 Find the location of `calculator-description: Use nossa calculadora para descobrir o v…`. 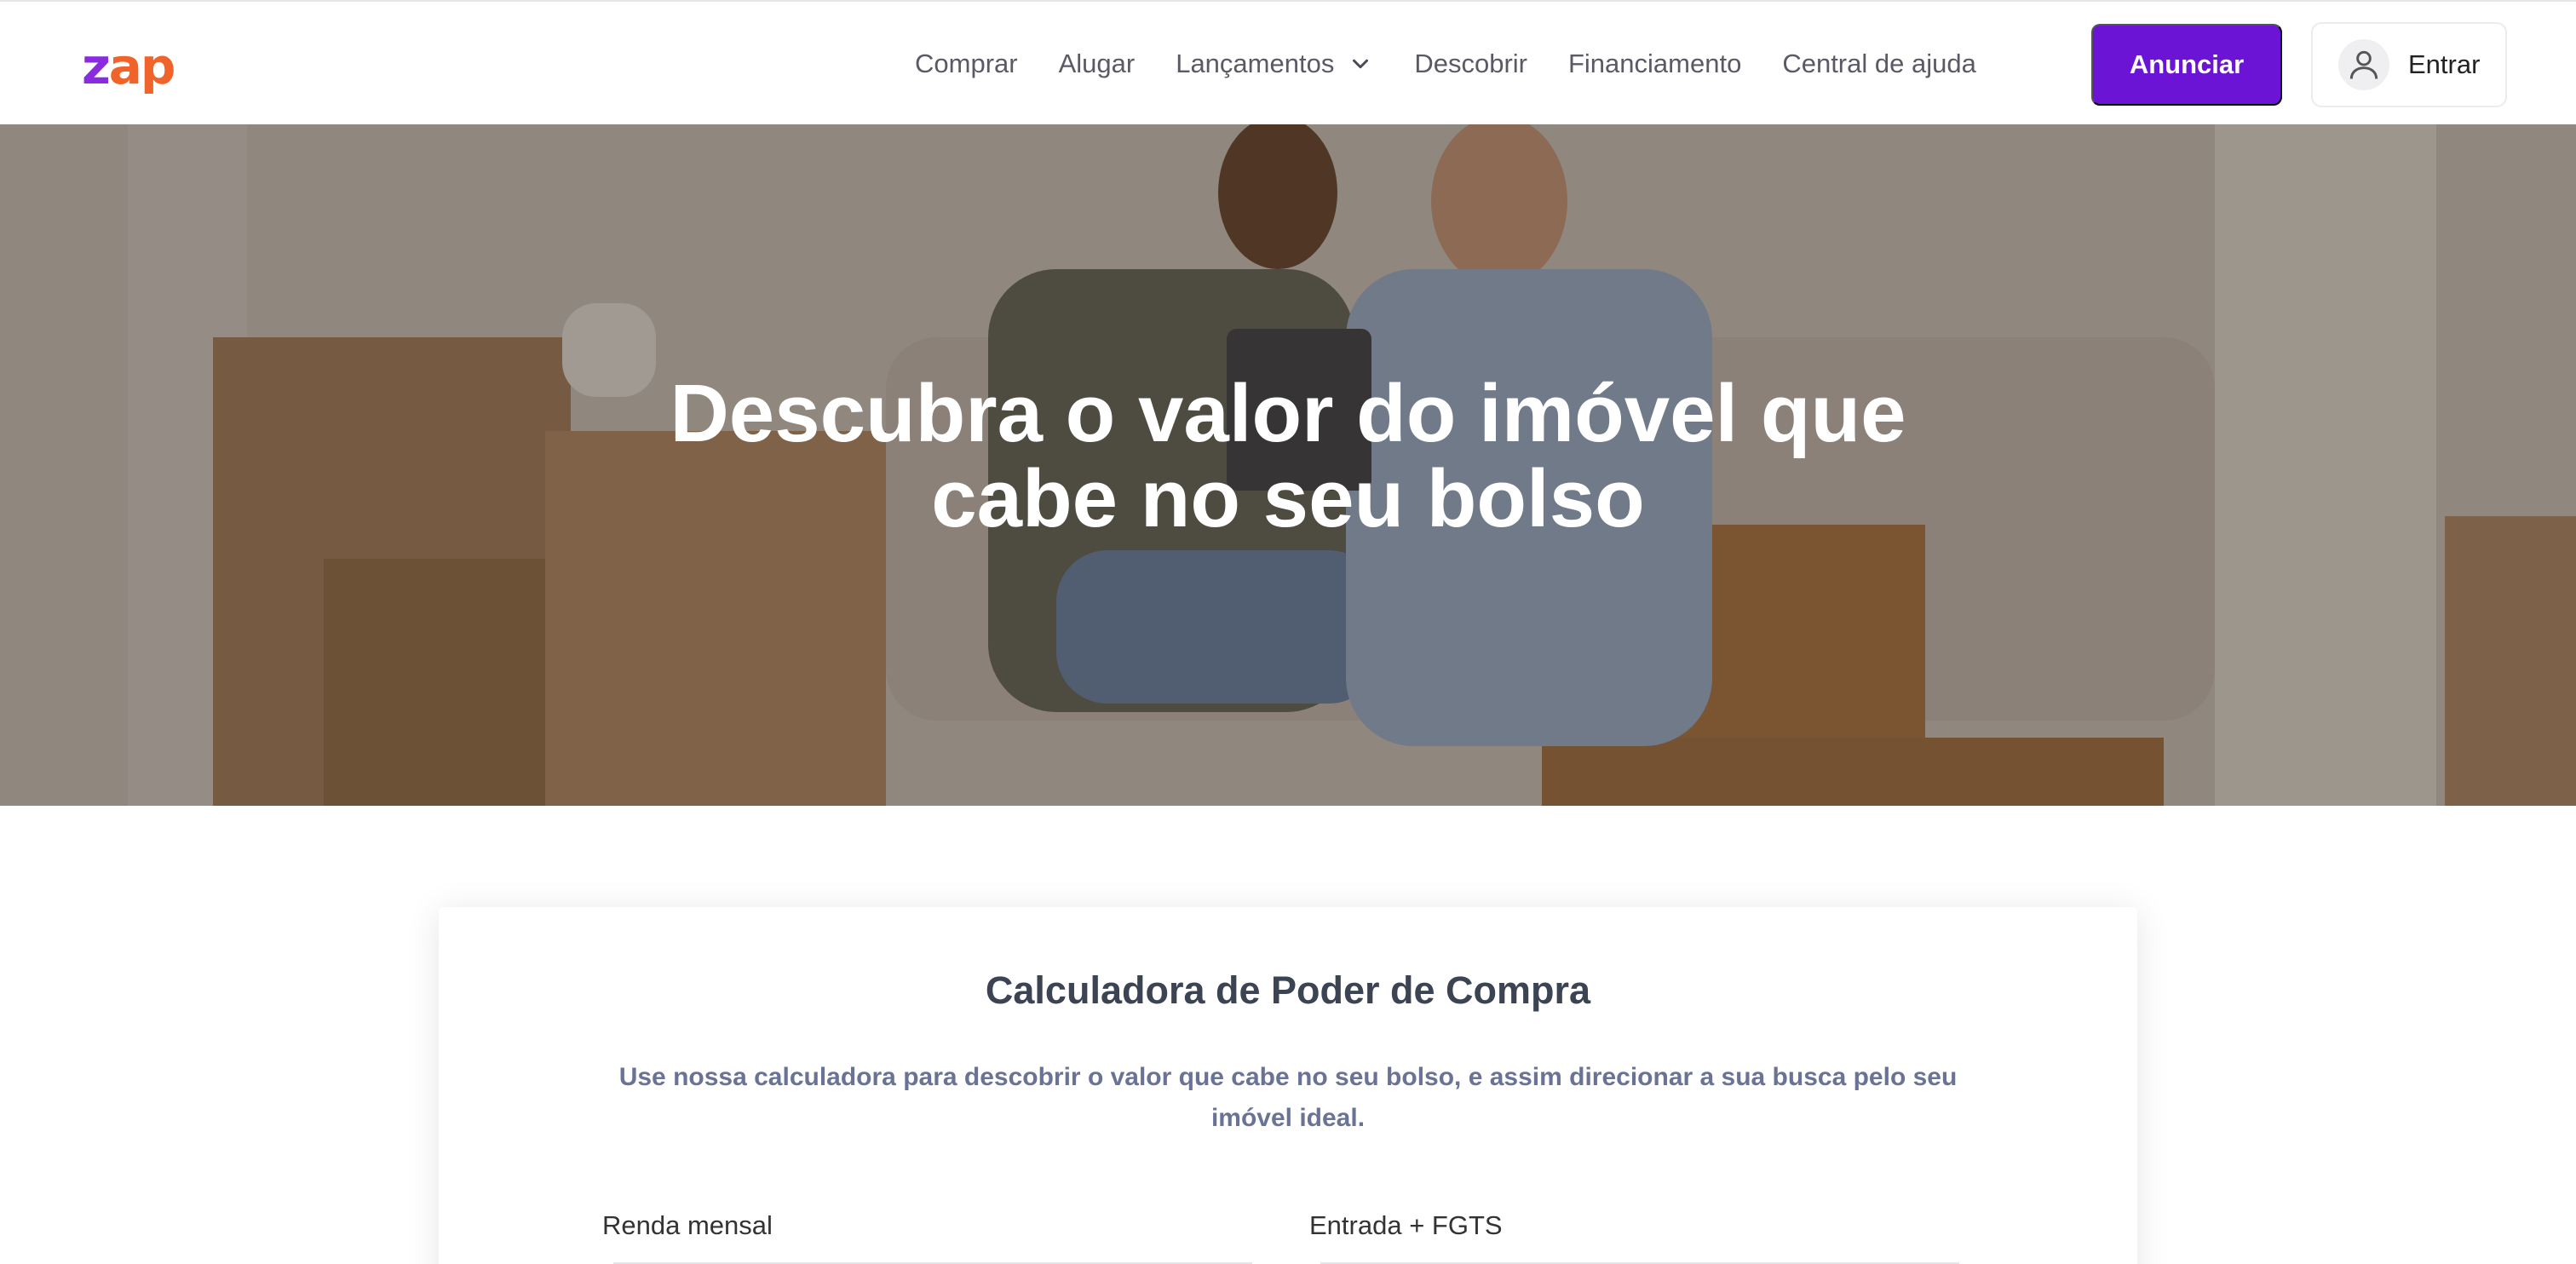

calculator-description: Use nossa calculadora para descobrir o v… is located at coordinates (1288, 1097).